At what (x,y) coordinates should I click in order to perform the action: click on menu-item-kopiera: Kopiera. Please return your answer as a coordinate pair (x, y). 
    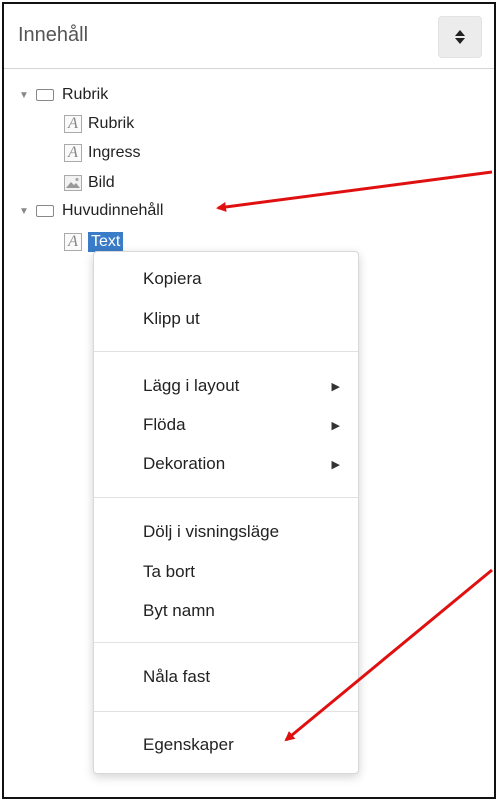
    Looking at the image, I should click on (241, 279).